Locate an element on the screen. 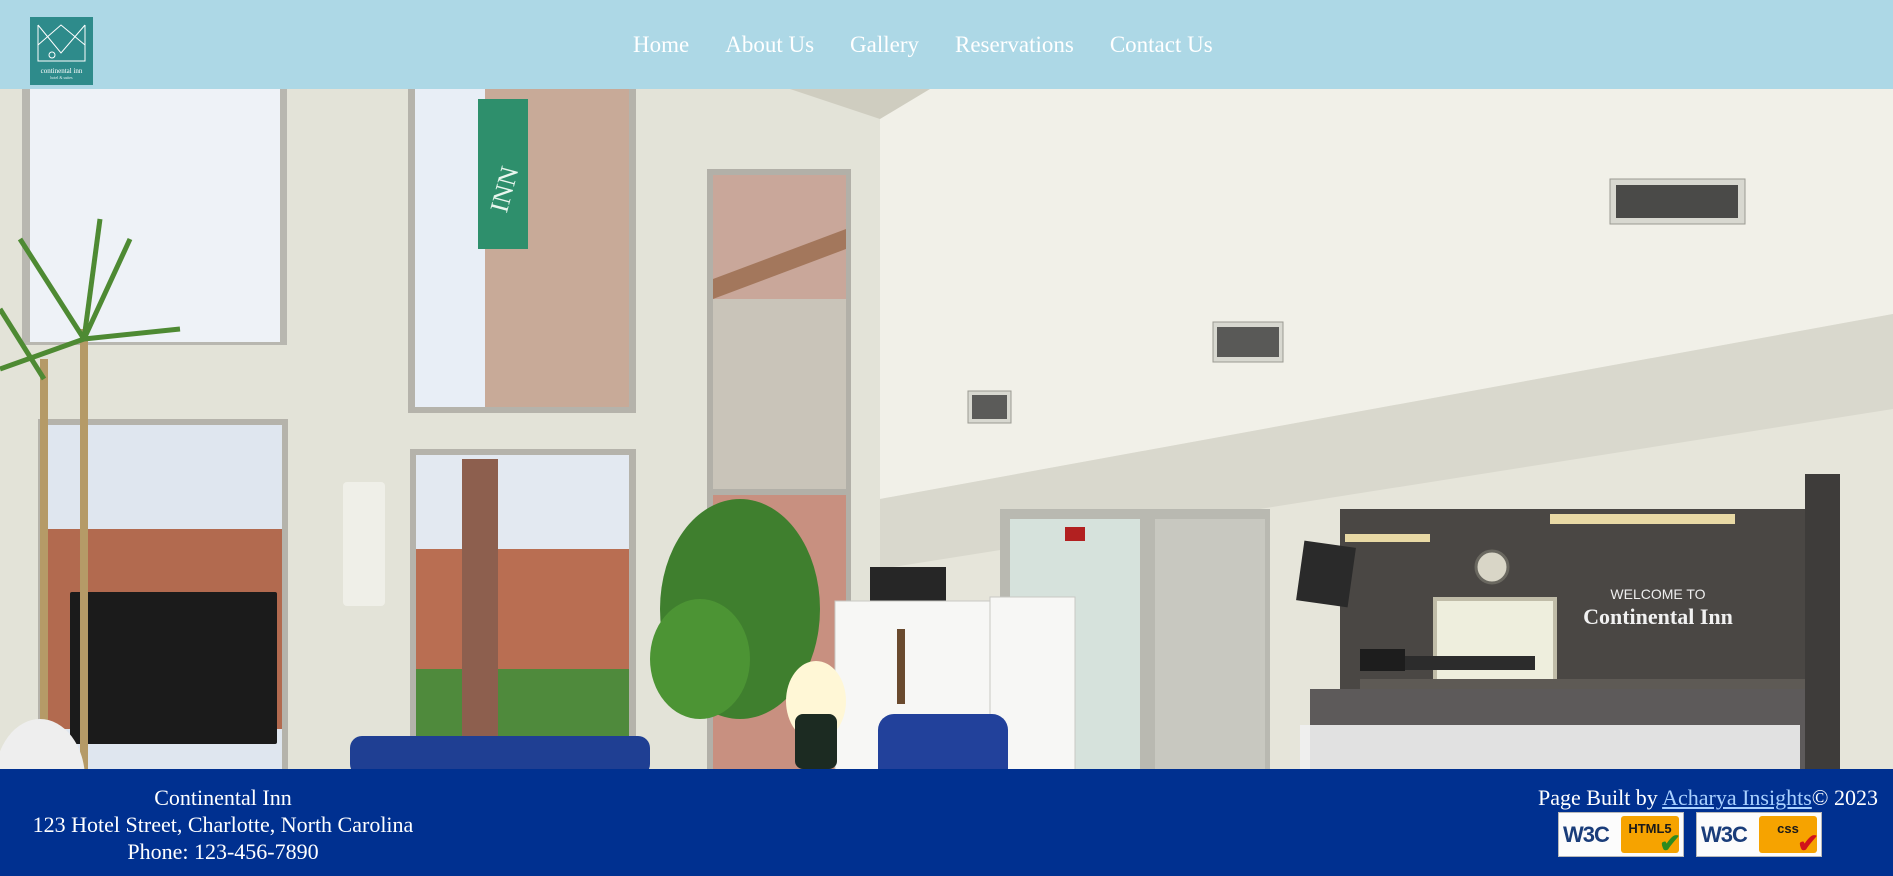  business-phone: Phone: 123-456-7890 is located at coordinates (223, 851).